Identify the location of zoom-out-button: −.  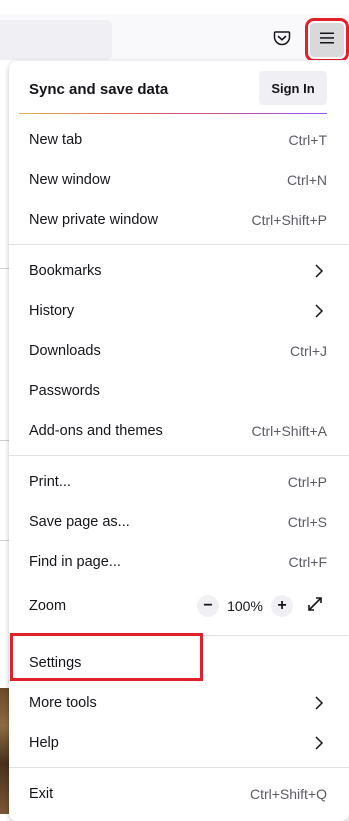
(208, 606).